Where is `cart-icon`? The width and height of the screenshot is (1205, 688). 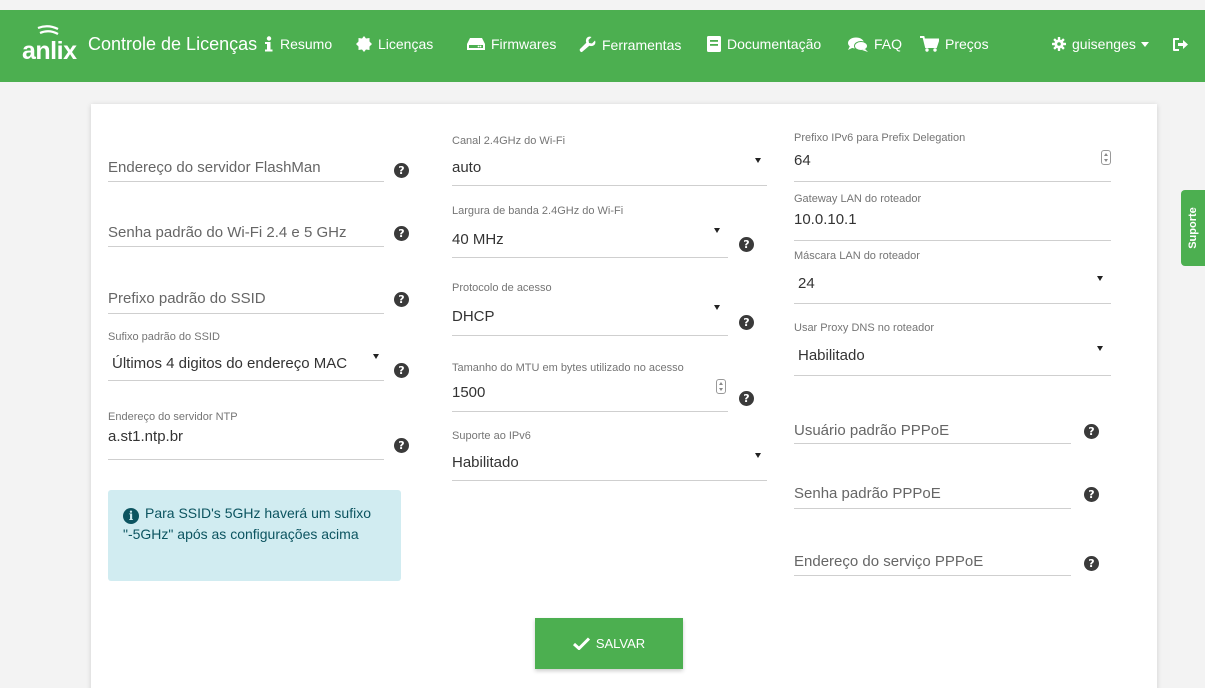
cart-icon is located at coordinates (929, 44).